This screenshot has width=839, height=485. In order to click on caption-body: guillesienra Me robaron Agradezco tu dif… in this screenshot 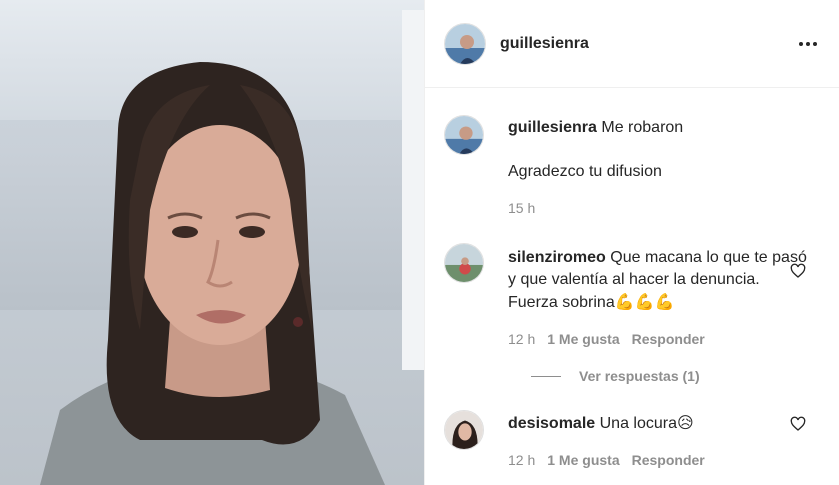, I will do `click(658, 167)`.